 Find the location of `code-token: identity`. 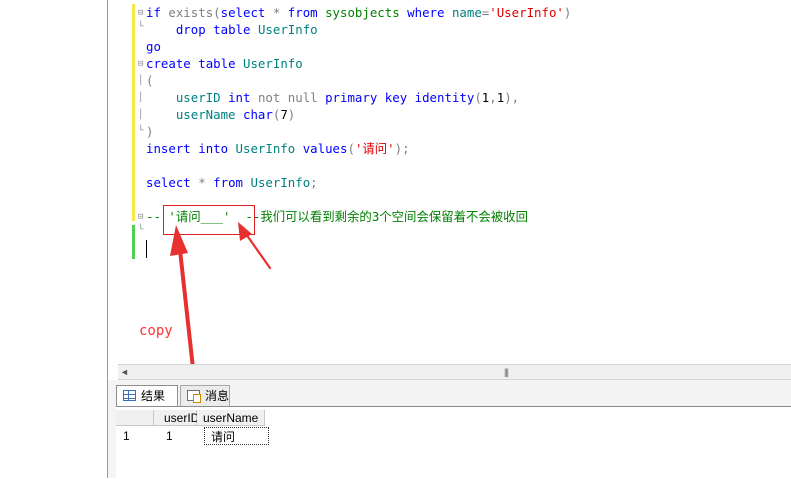

code-token: identity is located at coordinates (444, 97).